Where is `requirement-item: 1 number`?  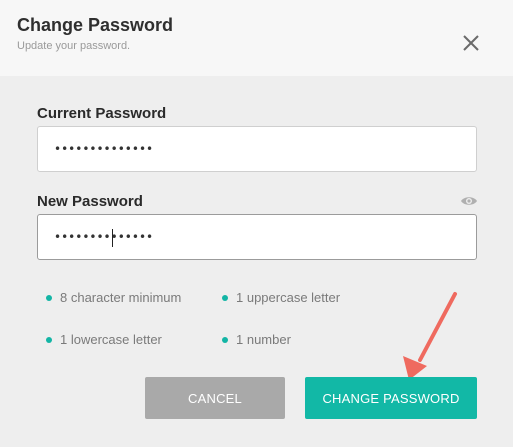
requirement-item: 1 number is located at coordinates (256, 339).